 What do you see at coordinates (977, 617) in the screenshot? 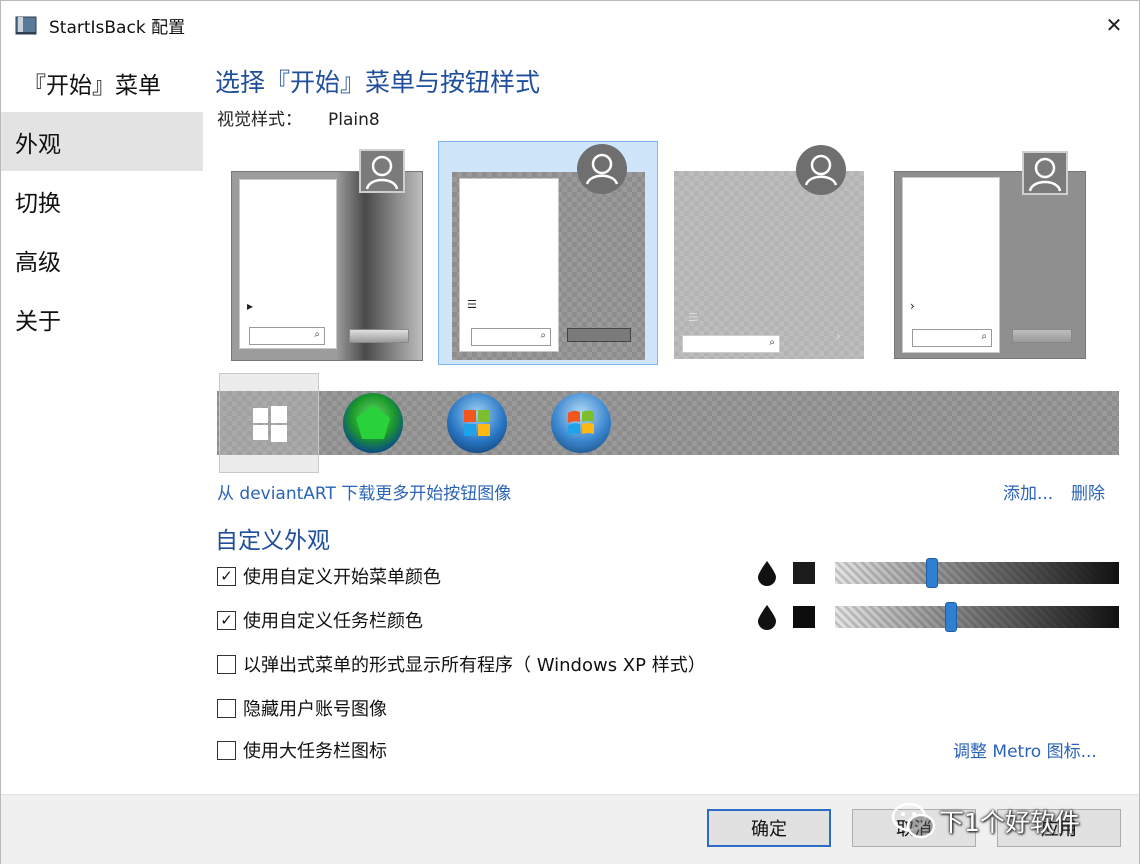
I see `taskbar-opacity-slider` at bounding box center [977, 617].